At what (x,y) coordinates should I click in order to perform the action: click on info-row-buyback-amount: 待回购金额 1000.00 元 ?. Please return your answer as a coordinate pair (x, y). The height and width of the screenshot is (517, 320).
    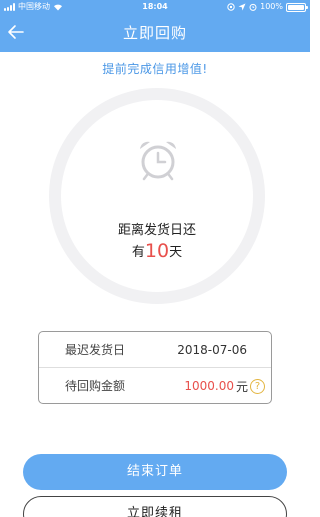
    Looking at the image, I should click on (155, 386).